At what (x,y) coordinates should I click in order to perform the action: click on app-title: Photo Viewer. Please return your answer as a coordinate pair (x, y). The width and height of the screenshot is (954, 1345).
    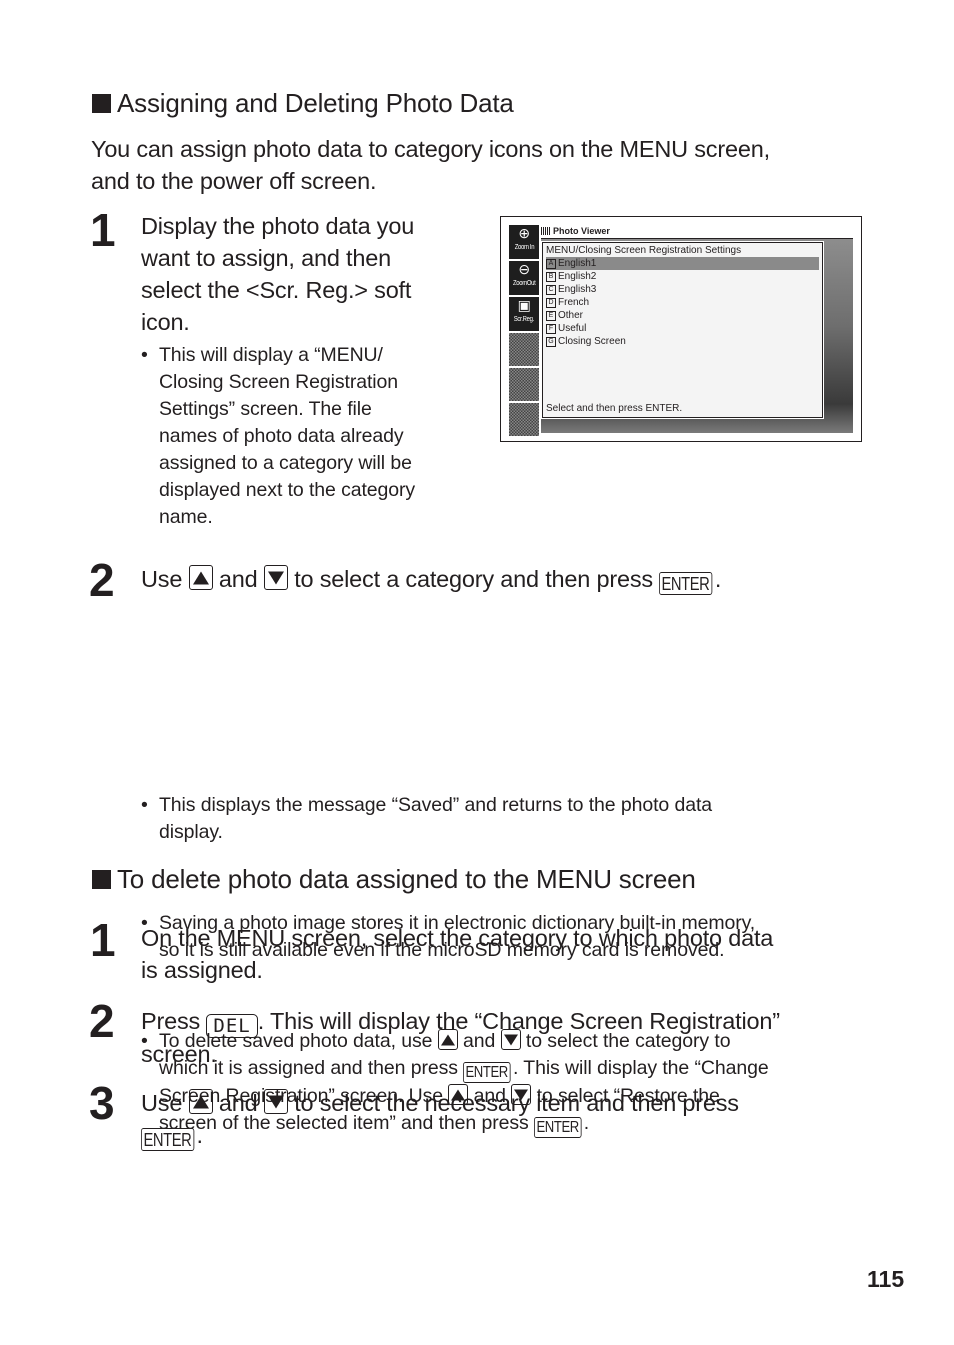
    Looking at the image, I should click on (581, 231).